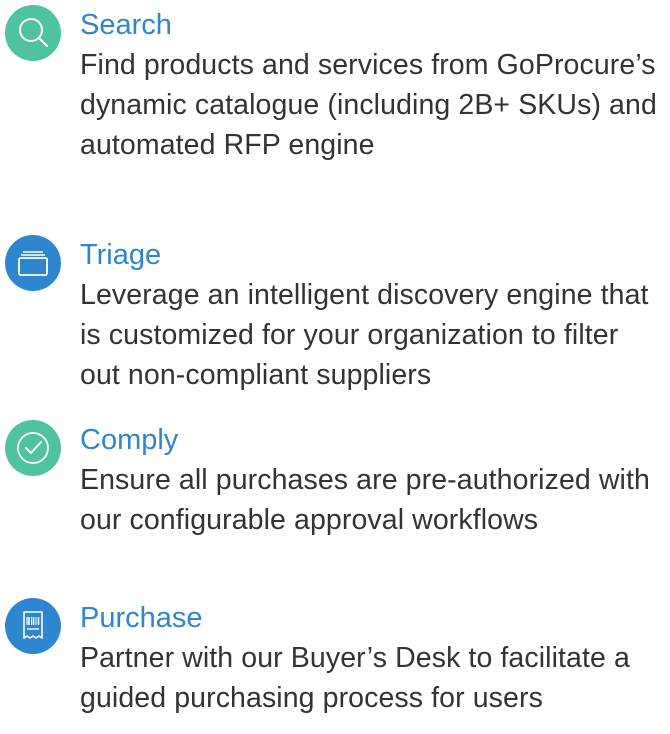 Image resolution: width=670 pixels, height=734 pixels. Describe the element at coordinates (33, 626) in the screenshot. I see `receipt-icon` at that location.